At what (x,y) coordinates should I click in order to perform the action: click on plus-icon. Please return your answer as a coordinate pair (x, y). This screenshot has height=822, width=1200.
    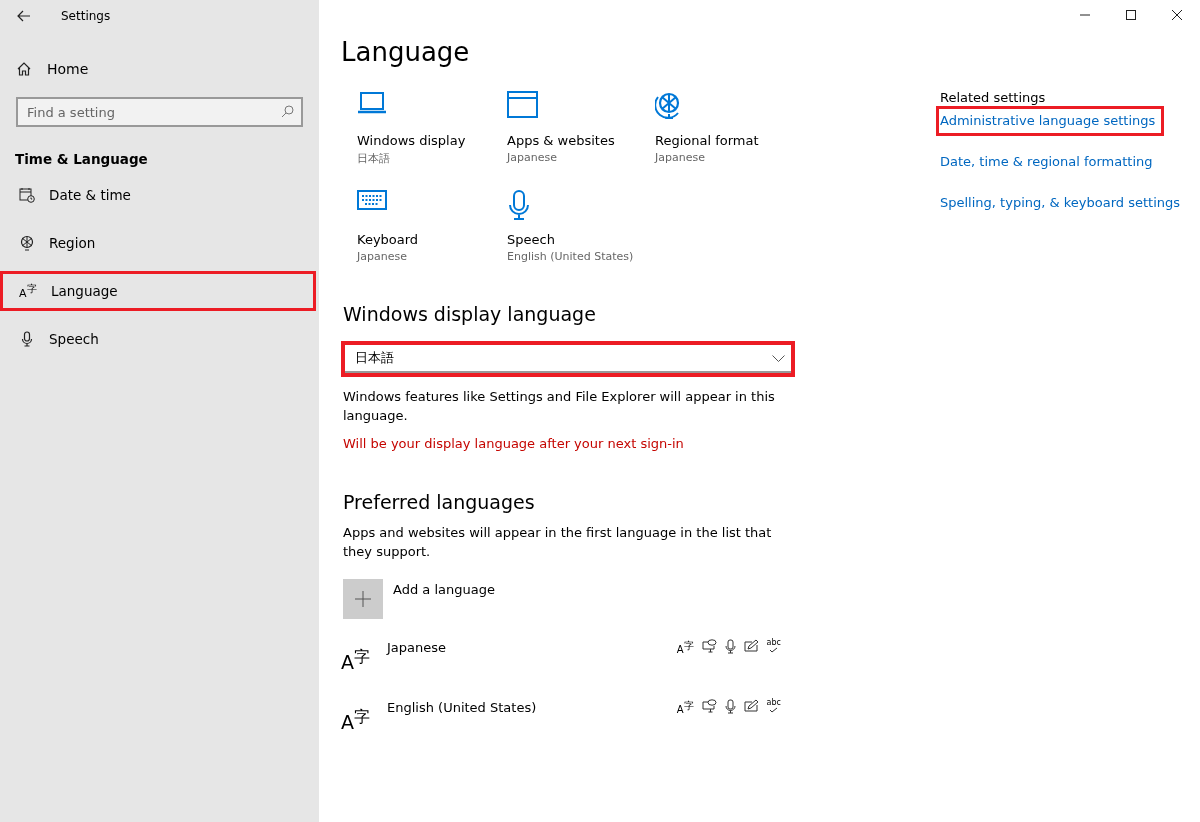
    Looking at the image, I should click on (363, 599).